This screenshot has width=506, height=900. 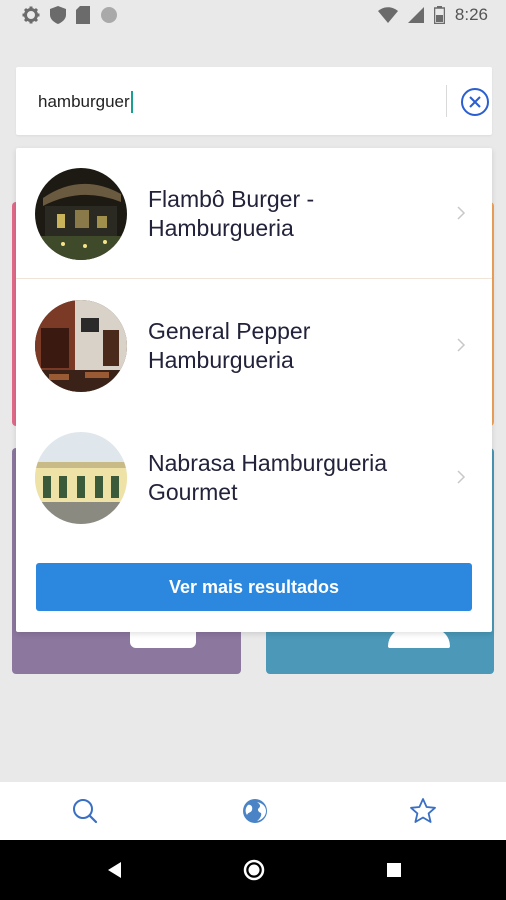 I want to click on search-bar: hamburguer, so click(x=254, y=101).